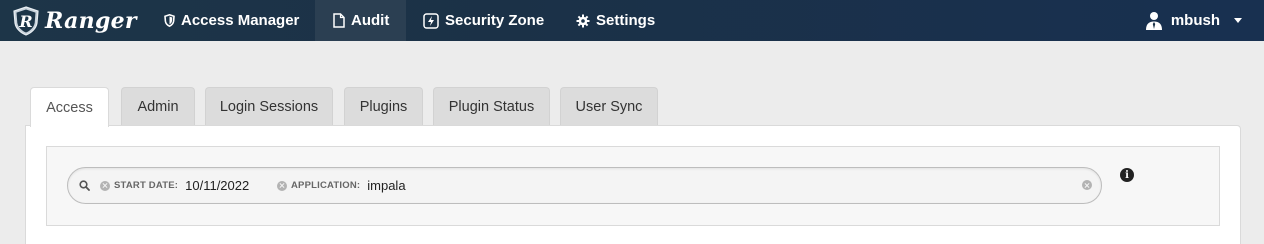  What do you see at coordinates (240, 20) in the screenshot?
I see `nav-access-manager-label: Access Manager` at bounding box center [240, 20].